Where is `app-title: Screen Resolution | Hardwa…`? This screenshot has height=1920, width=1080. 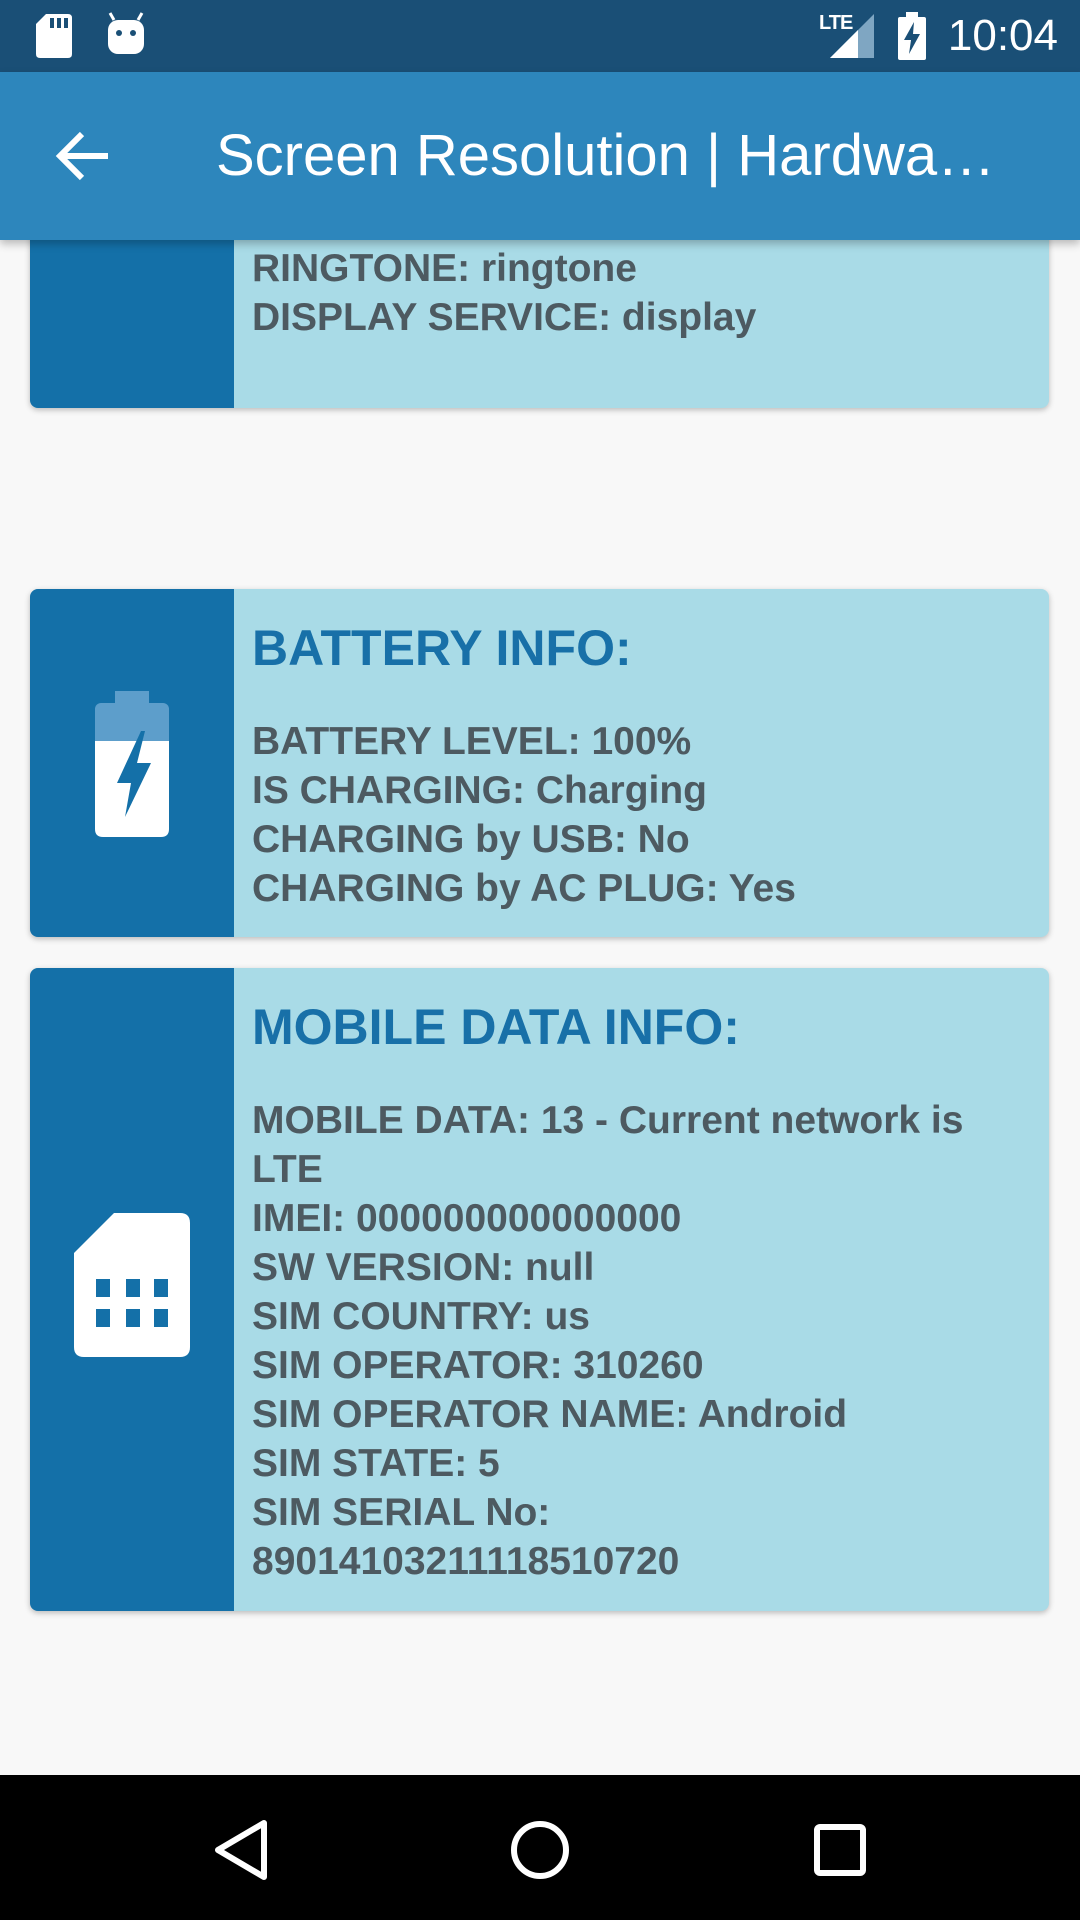 app-title: Screen Resolution | Hardwa… is located at coordinates (606, 156).